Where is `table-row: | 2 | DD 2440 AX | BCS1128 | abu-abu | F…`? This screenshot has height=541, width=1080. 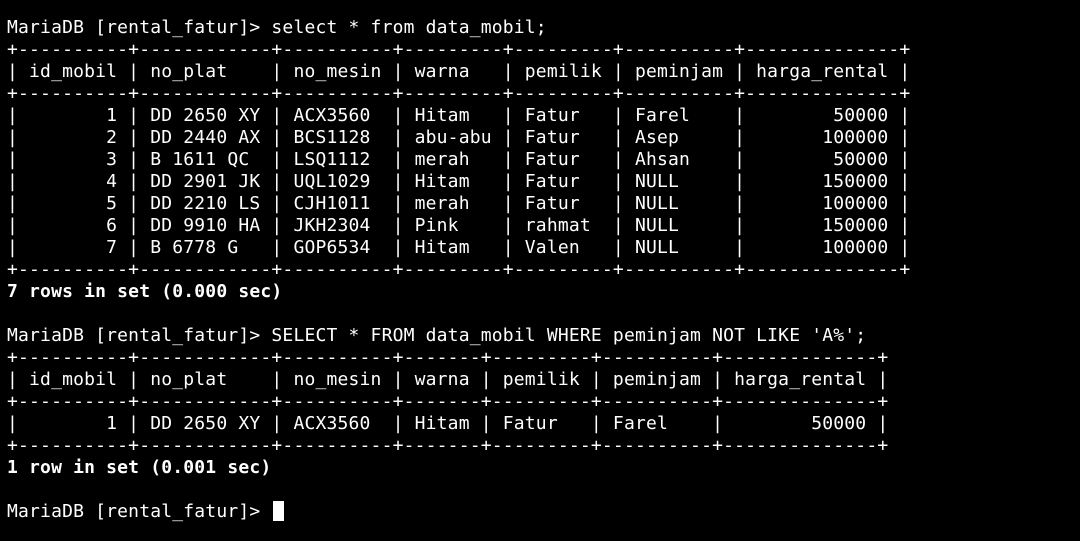
table-row: | 2 | DD 2440 AX | BCS1128 | abu-abu | F… is located at coordinates (459, 137).